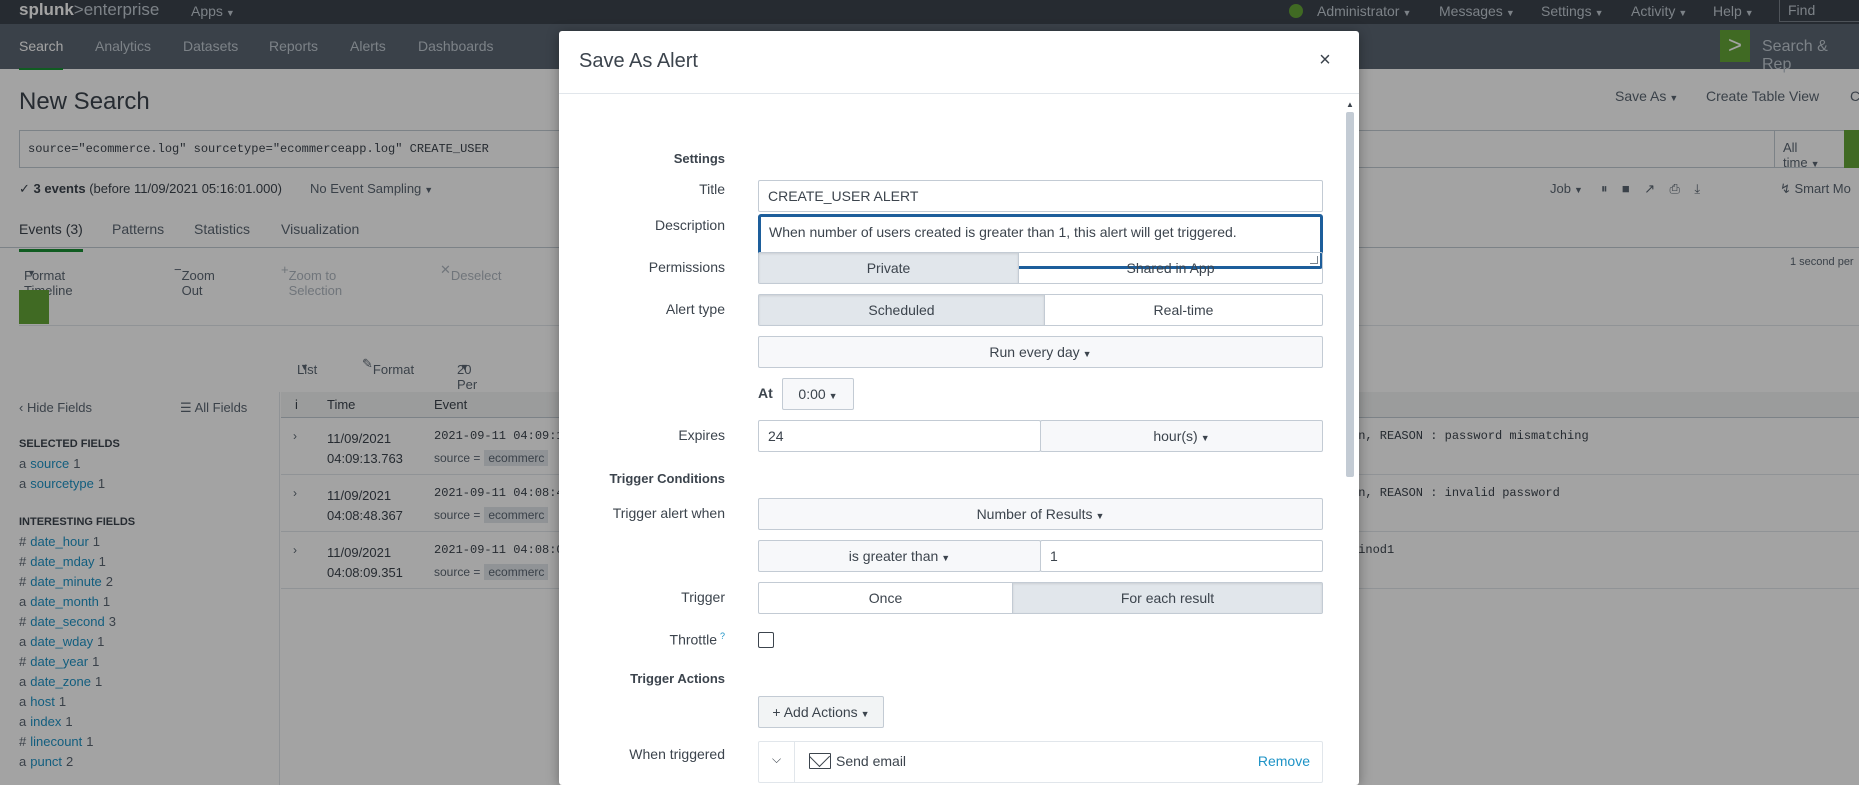 This screenshot has height=785, width=1859. Describe the element at coordinates (886, 598) in the screenshot. I see `trigger-once-option: Once` at that location.